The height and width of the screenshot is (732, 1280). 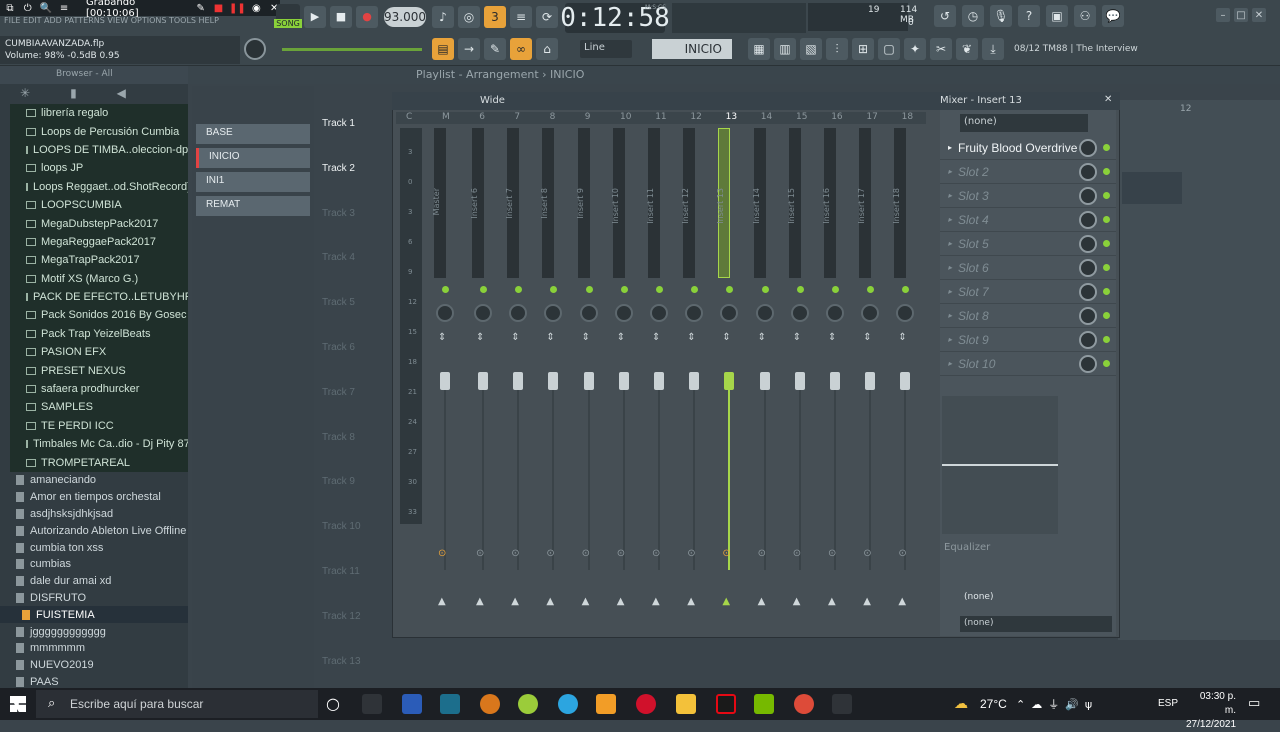 What do you see at coordinates (443, 17) in the screenshot?
I see `metronome-icon: ♪` at bounding box center [443, 17].